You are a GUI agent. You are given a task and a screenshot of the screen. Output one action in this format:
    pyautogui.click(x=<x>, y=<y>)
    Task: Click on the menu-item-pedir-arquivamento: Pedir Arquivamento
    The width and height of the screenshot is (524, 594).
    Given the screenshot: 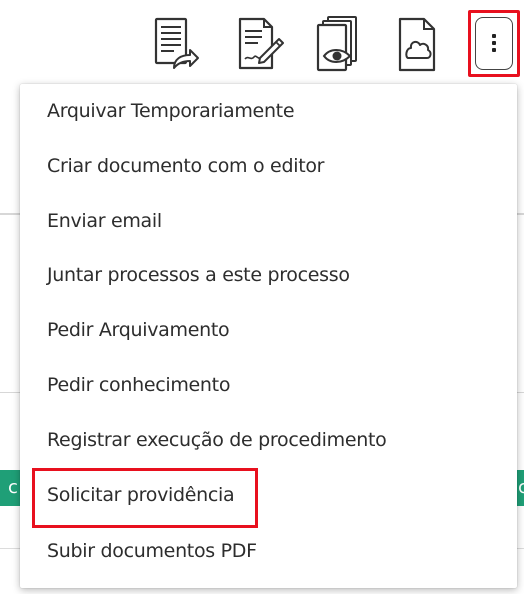 What is the action you would take?
    pyautogui.click(x=268, y=330)
    